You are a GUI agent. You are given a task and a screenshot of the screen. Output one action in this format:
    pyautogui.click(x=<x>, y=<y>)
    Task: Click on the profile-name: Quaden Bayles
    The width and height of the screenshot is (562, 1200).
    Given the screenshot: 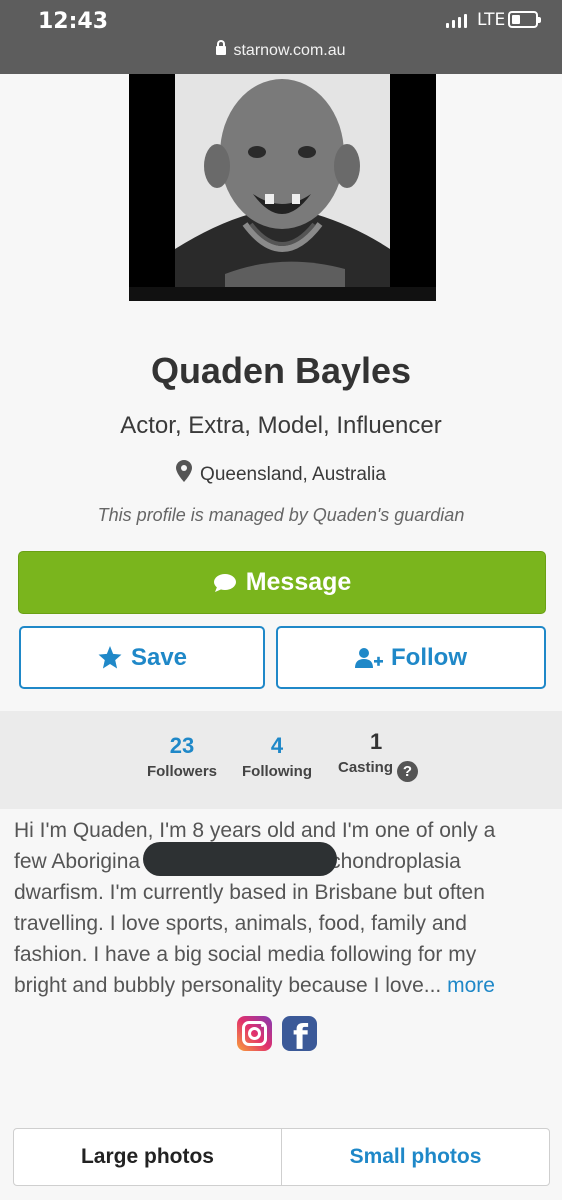 What is the action you would take?
    pyautogui.click(x=281, y=370)
    